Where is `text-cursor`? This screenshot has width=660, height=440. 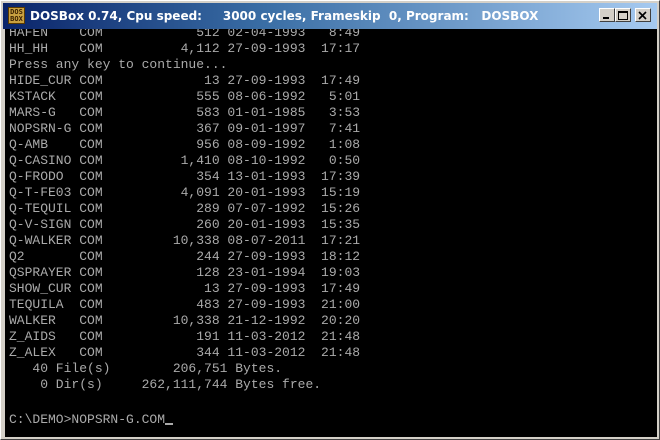
text-cursor is located at coordinates (169, 424).